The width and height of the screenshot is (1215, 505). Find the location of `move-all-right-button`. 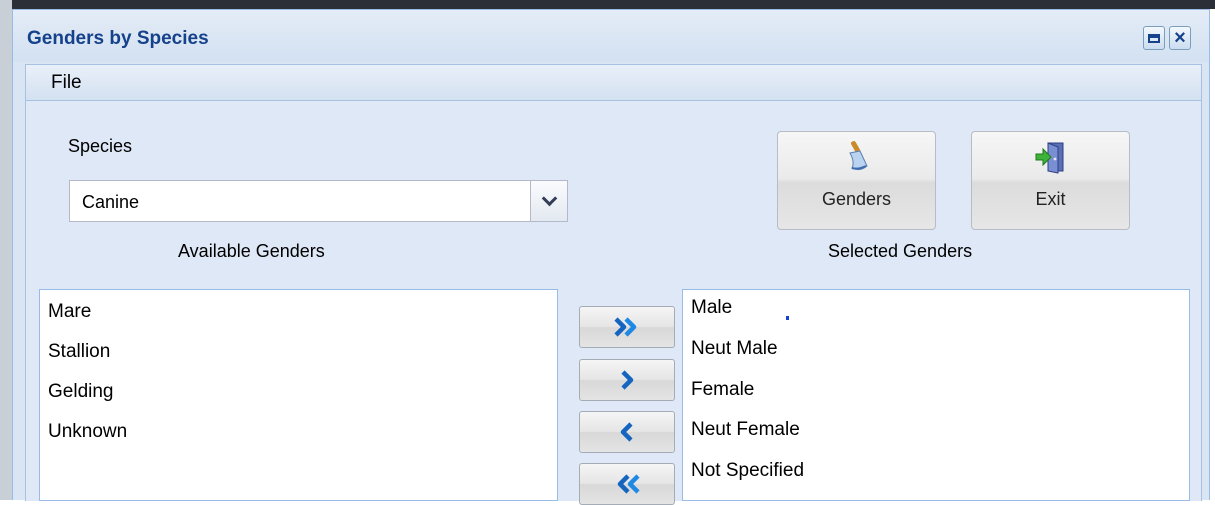

move-all-right-button is located at coordinates (627, 327).